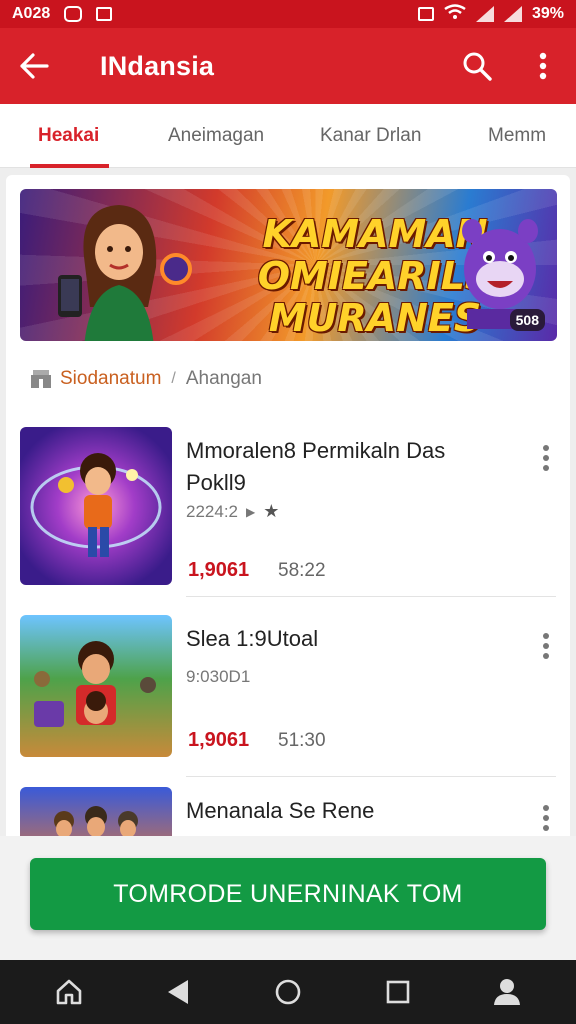 Image resolution: width=576 pixels, height=1024 pixels. Describe the element at coordinates (517, 136) in the screenshot. I see `tab-memm: Memm` at that location.